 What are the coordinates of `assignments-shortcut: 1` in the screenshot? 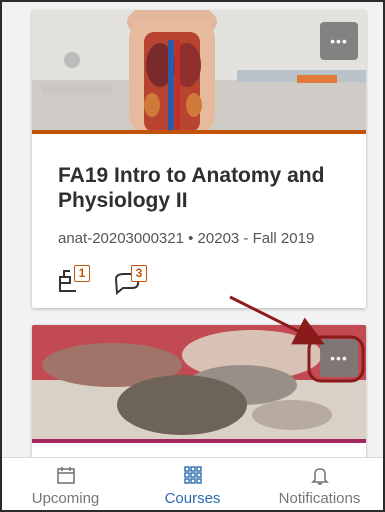 It's located at (73, 281).